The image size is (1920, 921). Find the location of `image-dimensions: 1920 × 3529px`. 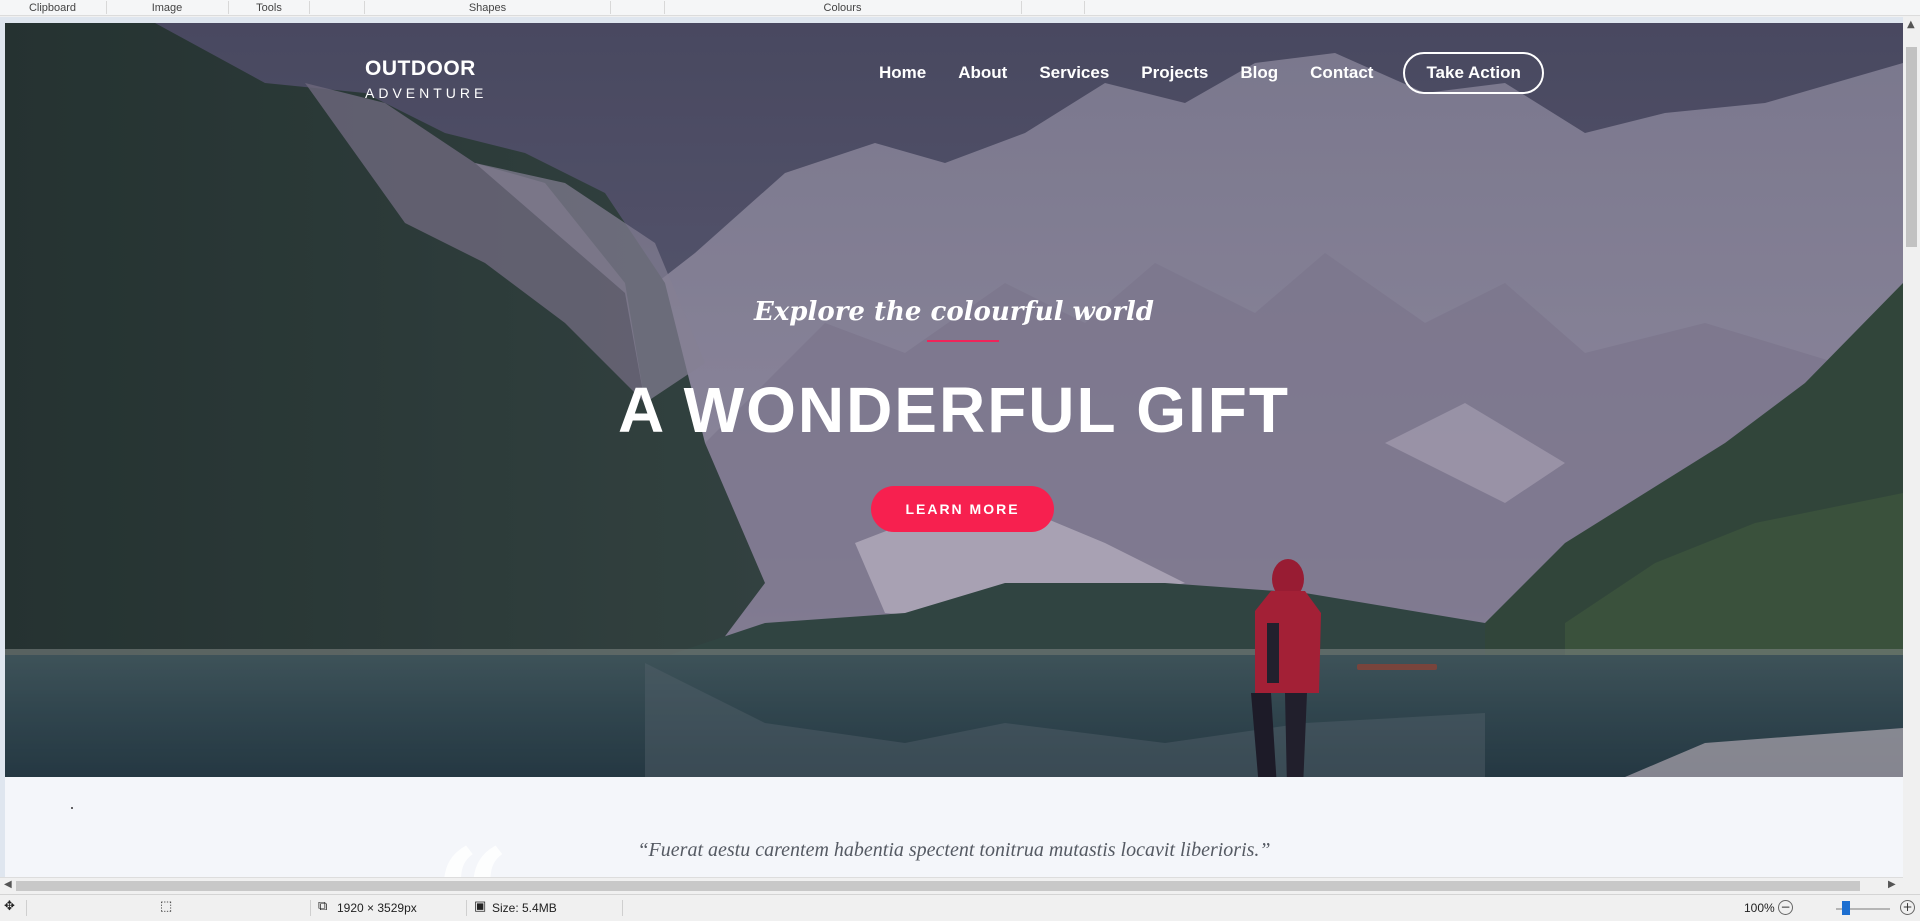

image-dimensions: 1920 × 3529px is located at coordinates (377, 908).